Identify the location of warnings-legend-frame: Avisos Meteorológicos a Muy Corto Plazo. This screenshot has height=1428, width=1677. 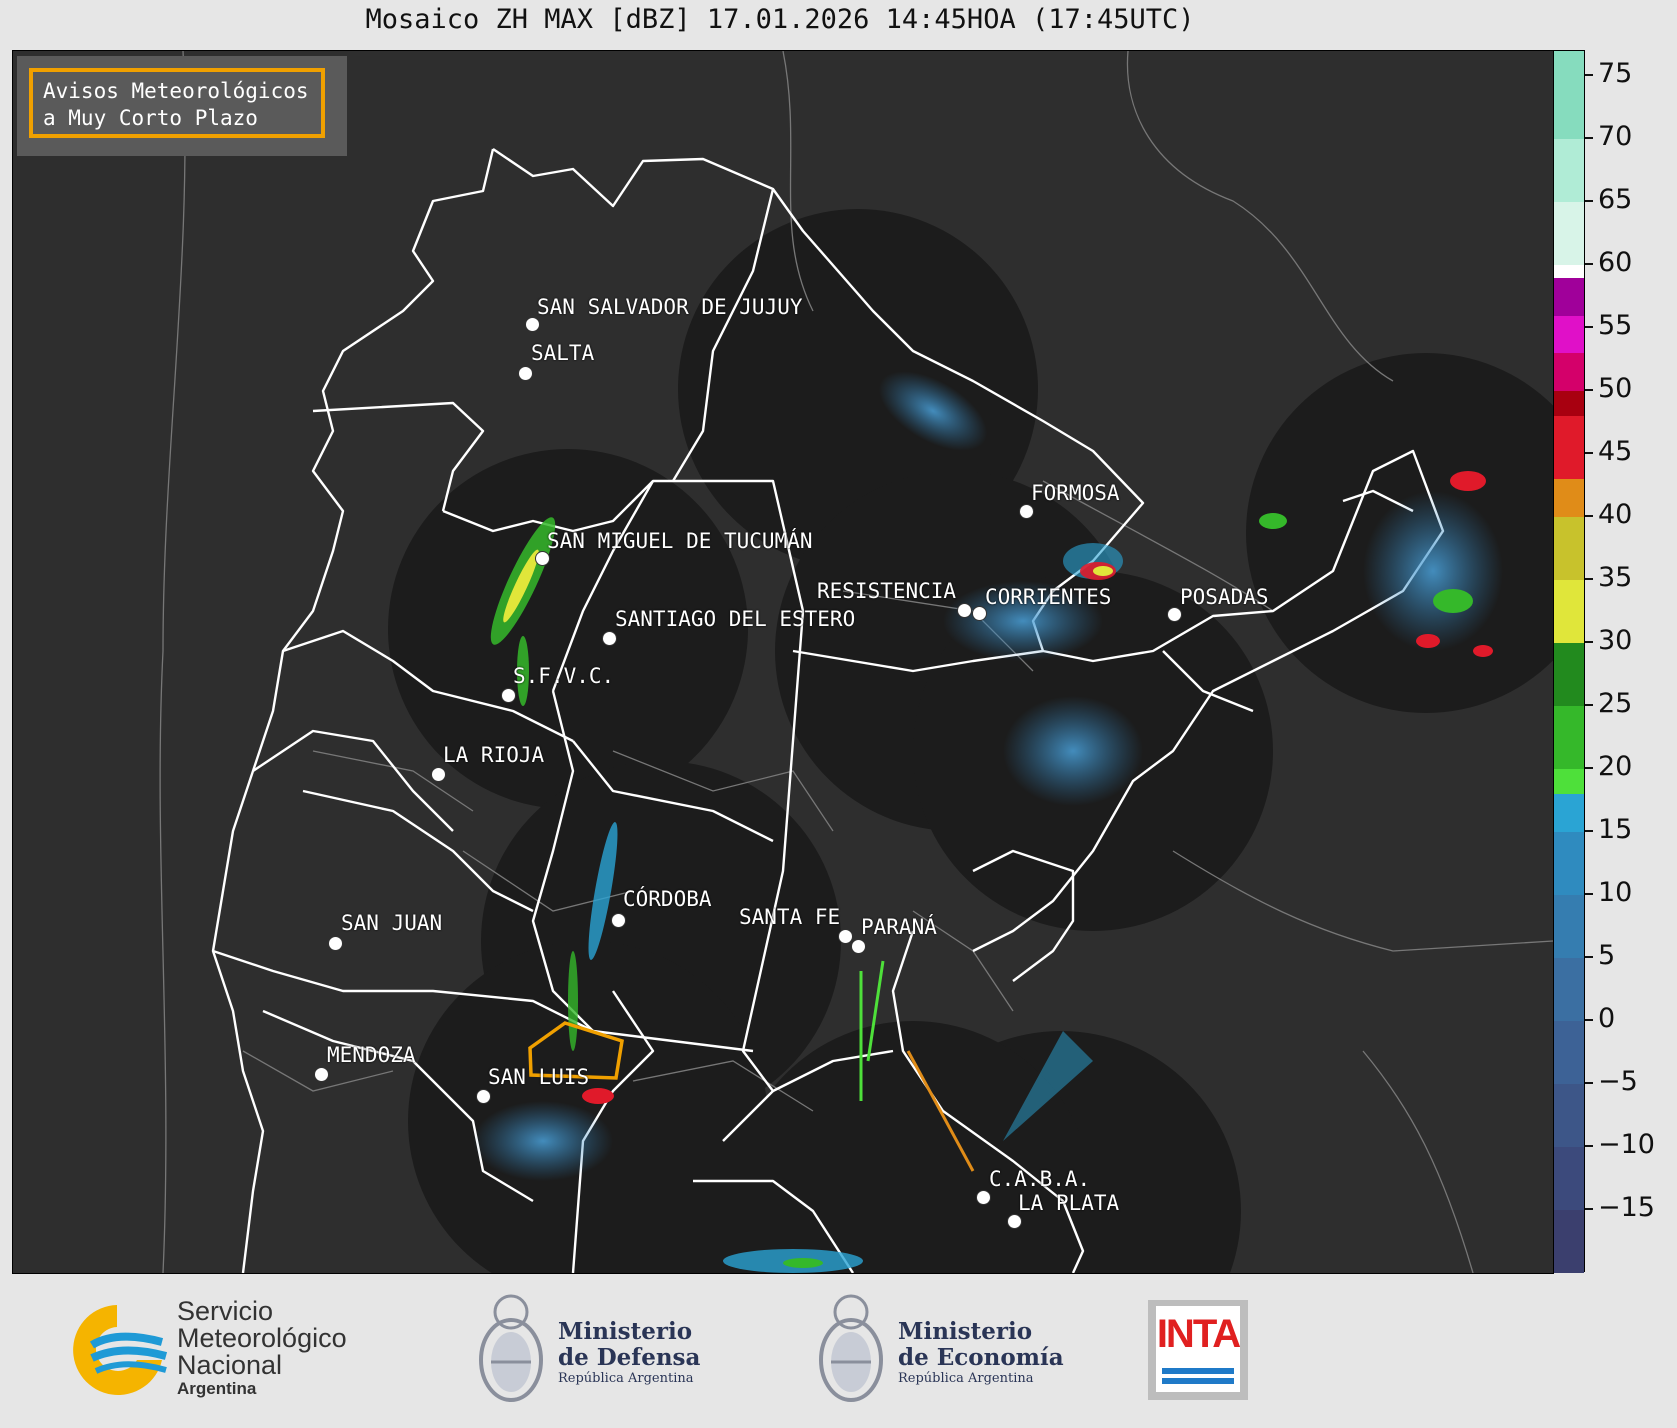
(177, 103).